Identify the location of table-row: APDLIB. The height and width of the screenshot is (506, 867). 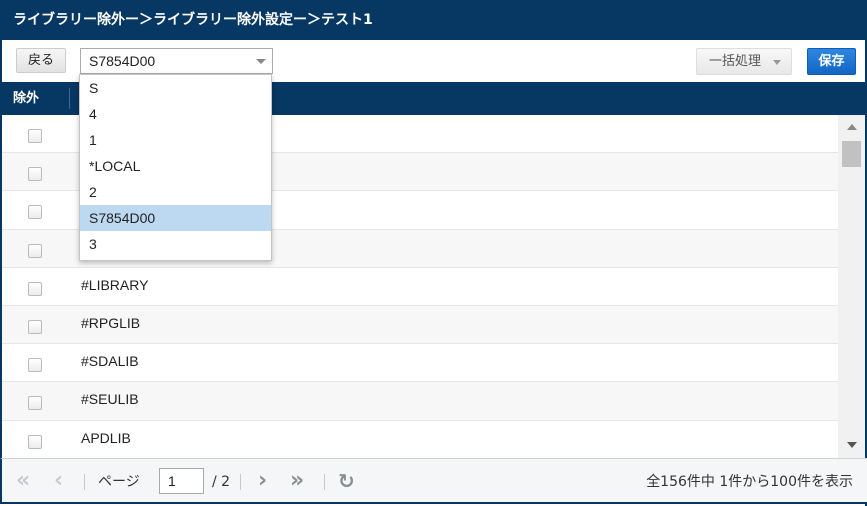
(420, 439).